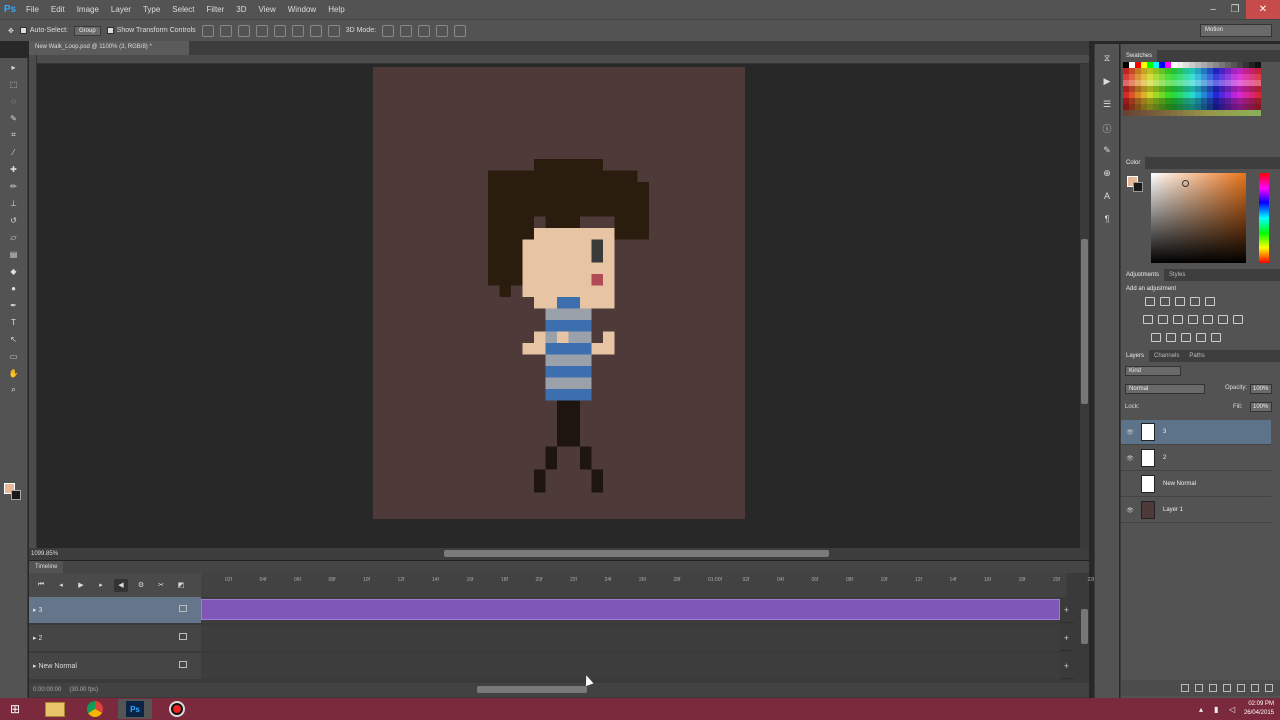  What do you see at coordinates (1264, 218) in the screenshot?
I see `hue-slider` at bounding box center [1264, 218].